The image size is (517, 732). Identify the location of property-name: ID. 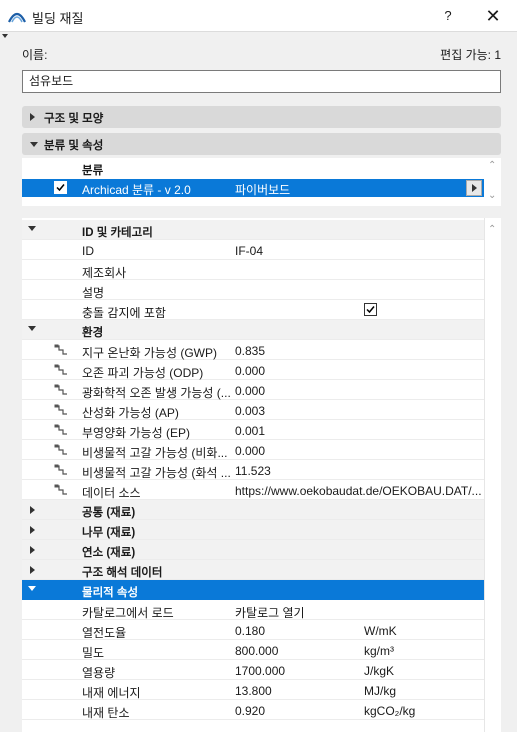
(88, 251).